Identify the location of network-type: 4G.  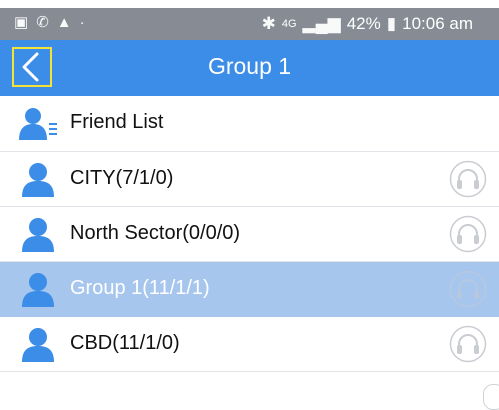
(289, 24).